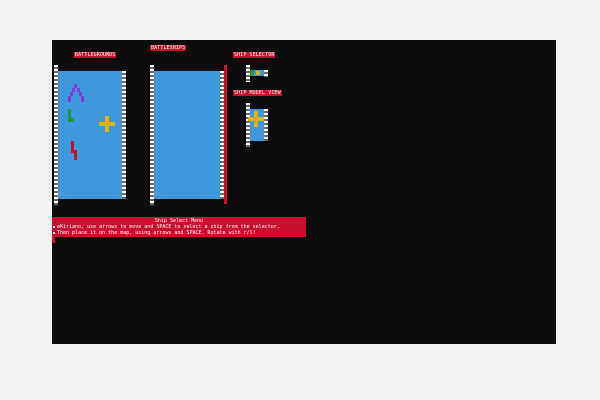  What do you see at coordinates (187, 135) in the screenshot?
I see `opponent-board` at bounding box center [187, 135].